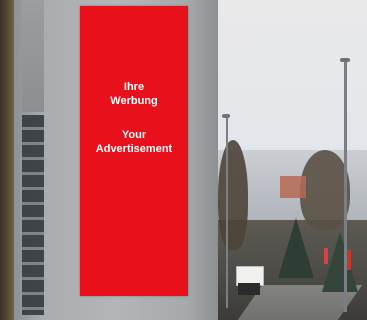 This screenshot has width=367, height=320. Describe the element at coordinates (293, 187) in the screenshot. I see `distant-building` at that location.